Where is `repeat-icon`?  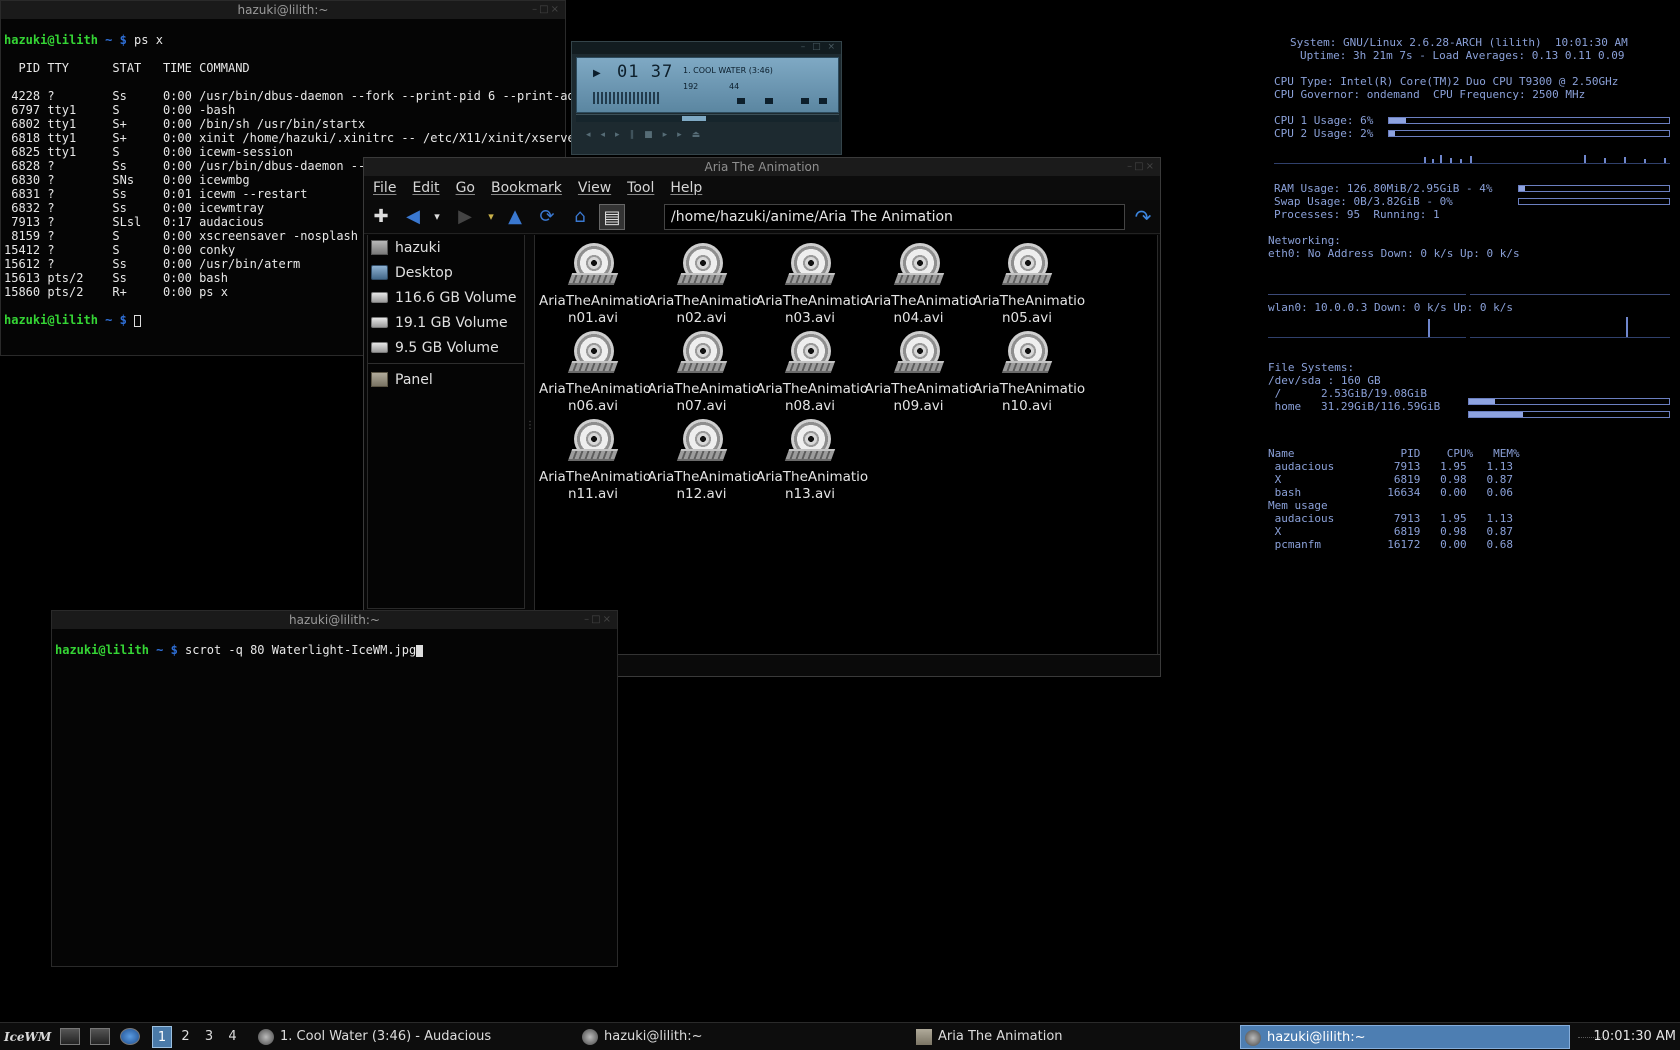 repeat-icon is located at coordinates (769, 101).